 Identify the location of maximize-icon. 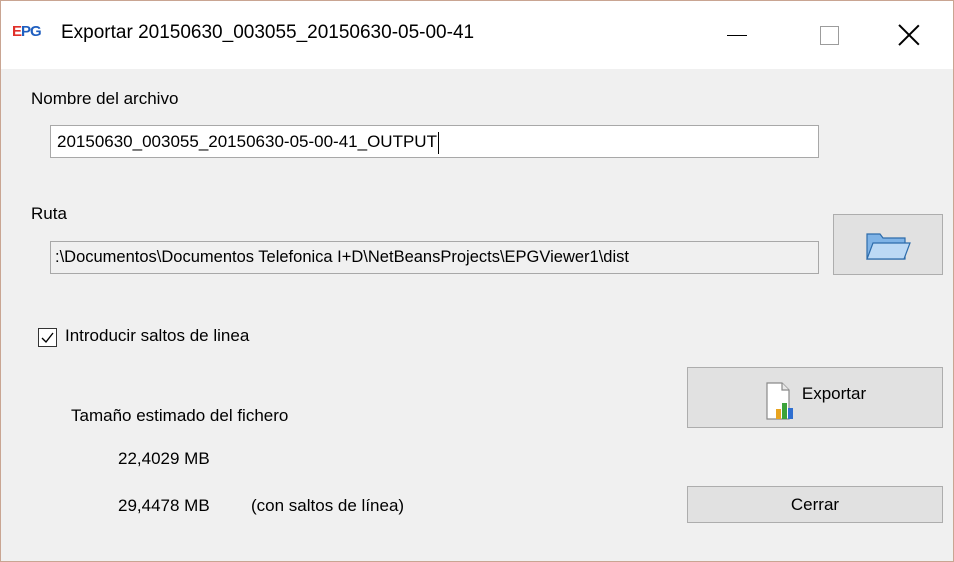
(829, 35).